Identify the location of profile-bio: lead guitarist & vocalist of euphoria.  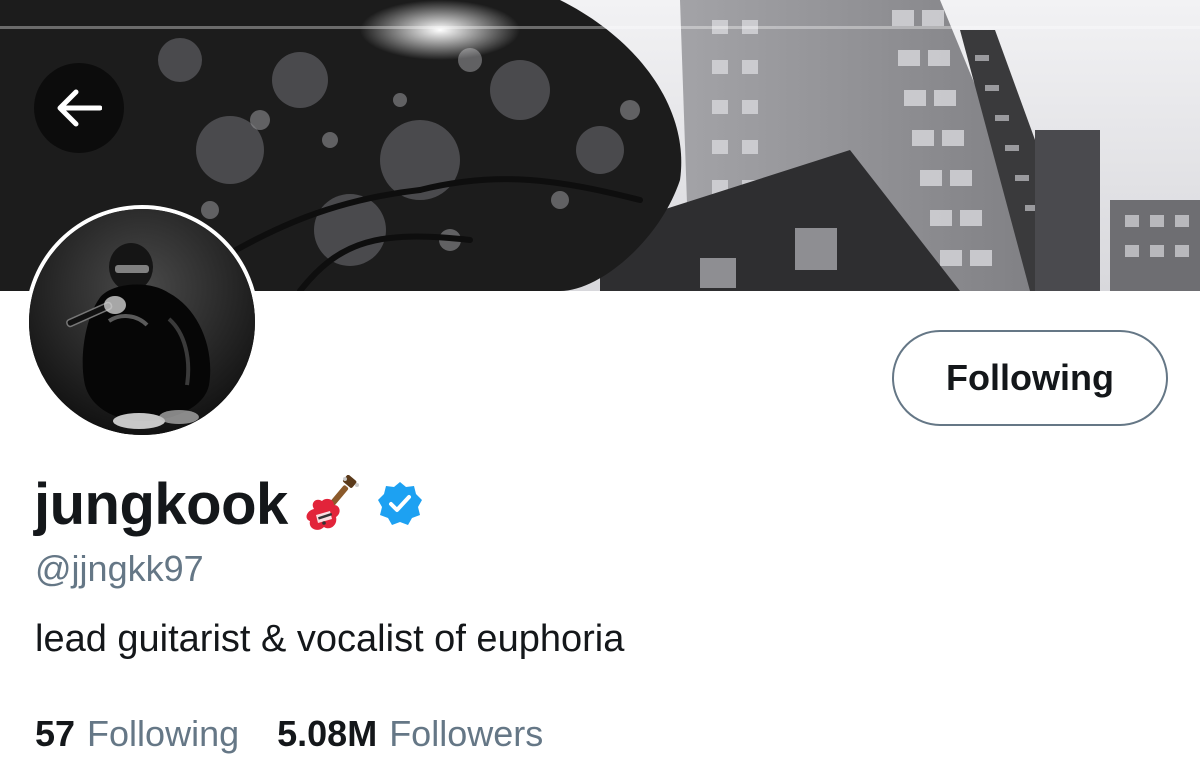
(330, 639).